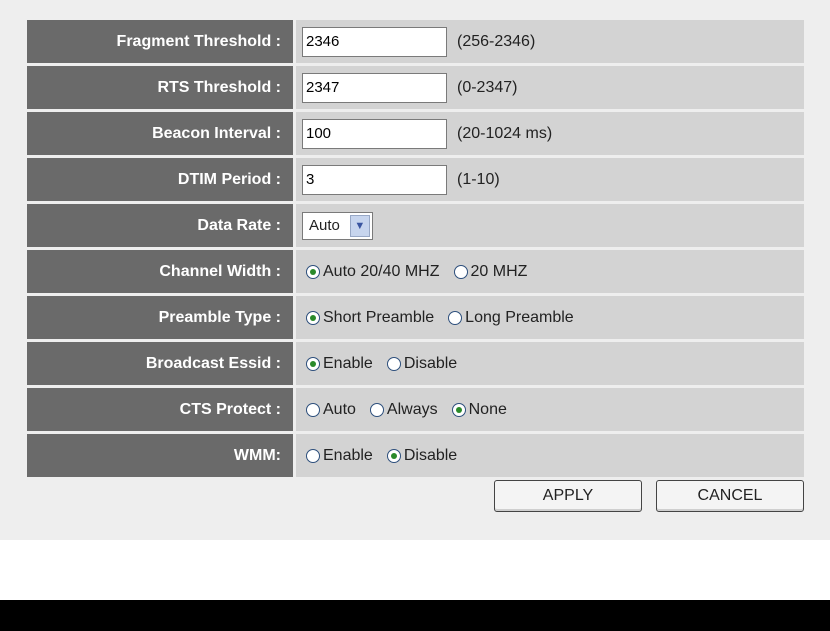  I want to click on row-rts-threshold: RTS Threshold : (0-2347), so click(415, 89).